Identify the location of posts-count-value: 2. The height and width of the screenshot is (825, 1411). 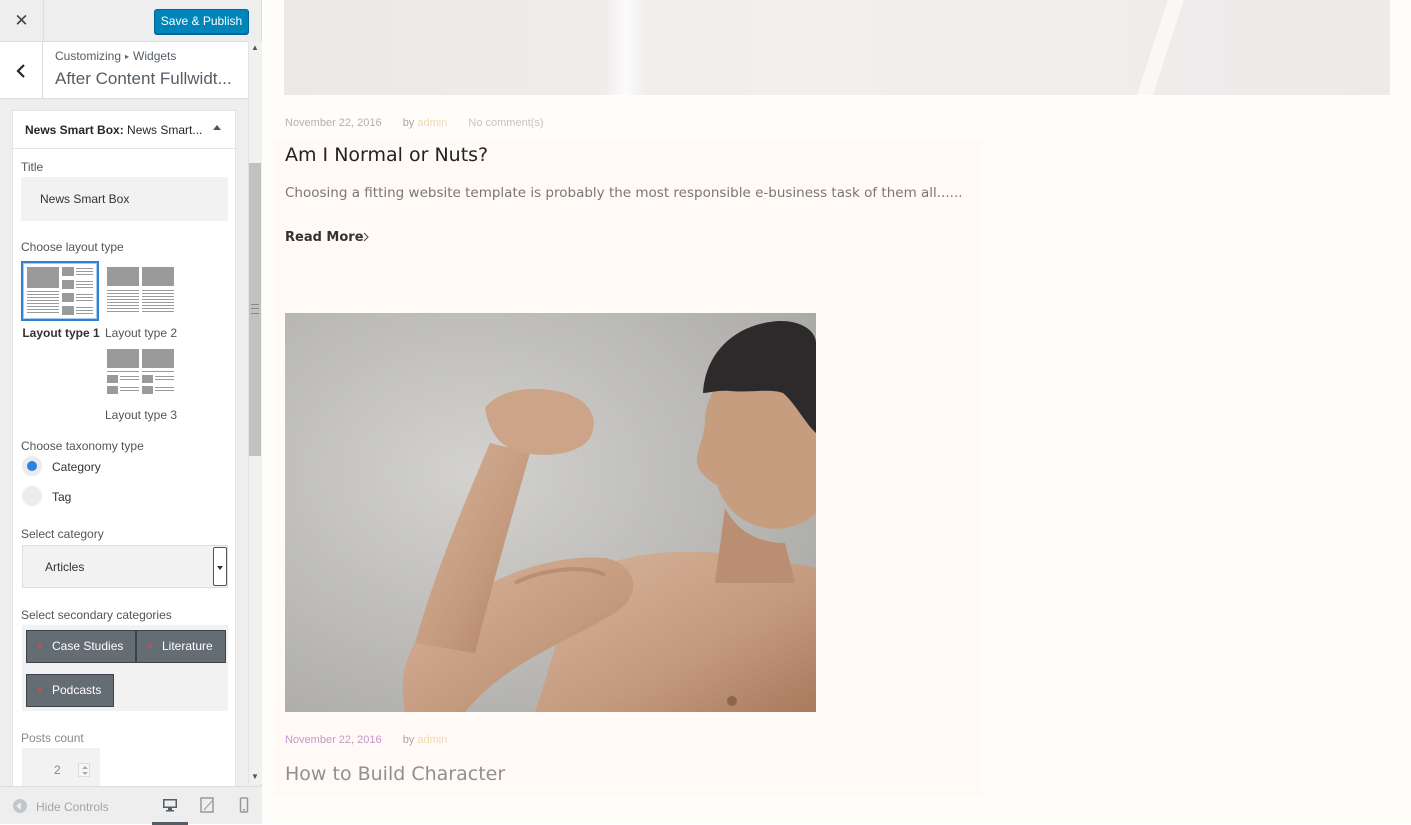
(57, 770).